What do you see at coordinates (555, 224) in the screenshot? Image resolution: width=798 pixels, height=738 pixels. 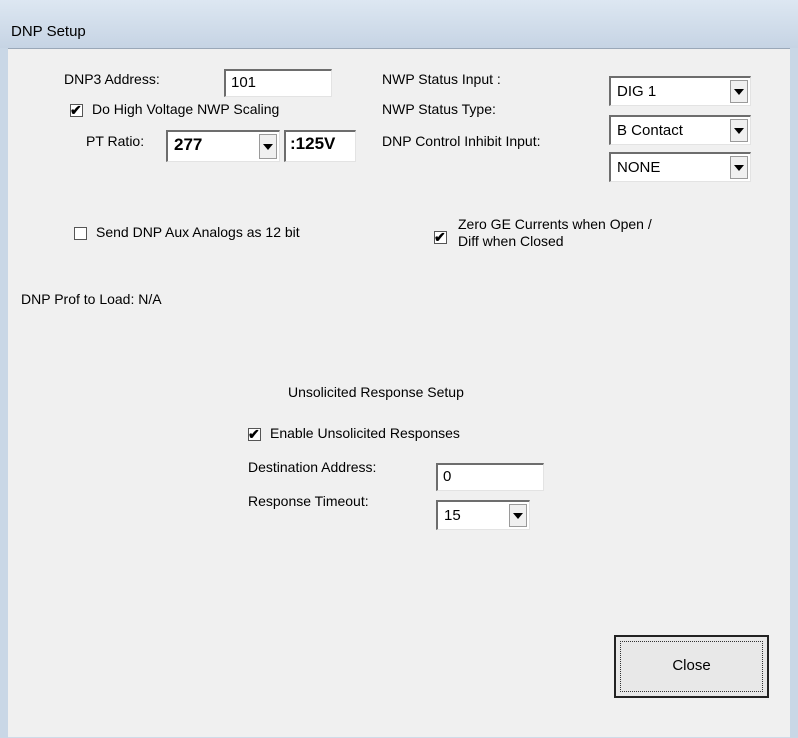 I see `zero-ge-currents-label-line1: Zero GE Currents when Open /` at bounding box center [555, 224].